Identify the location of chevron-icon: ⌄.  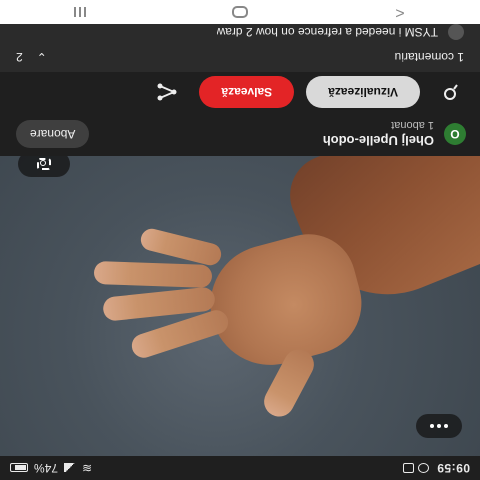
(42, 57).